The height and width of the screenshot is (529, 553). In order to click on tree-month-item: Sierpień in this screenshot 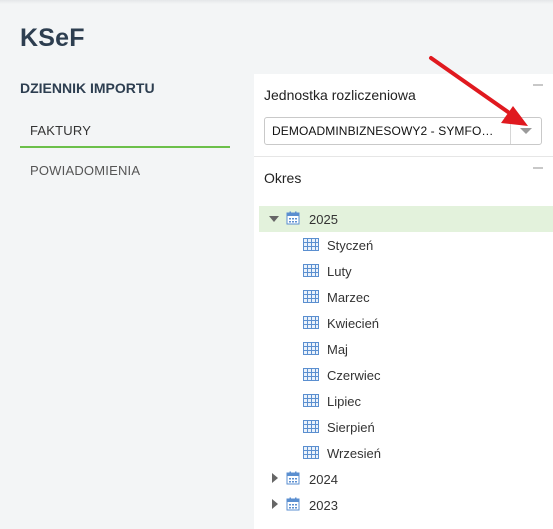, I will do `click(406, 427)`.